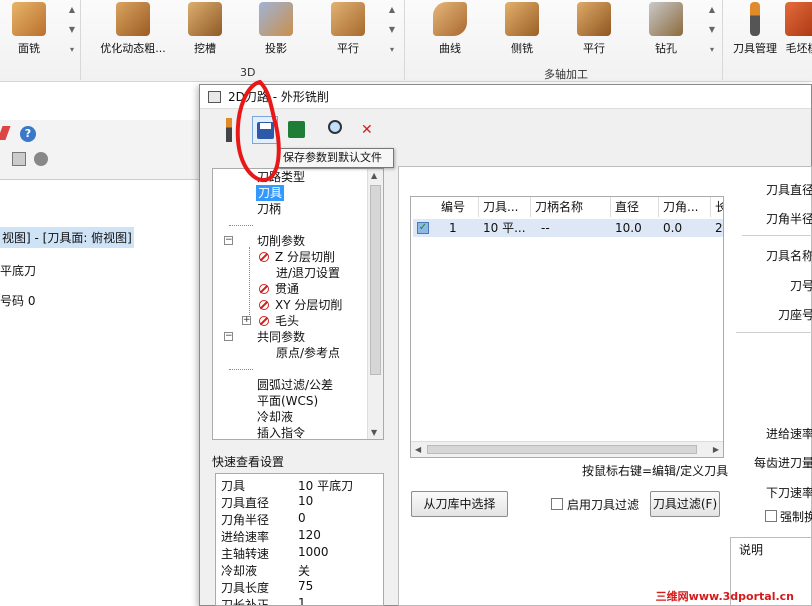 The image size is (812, 606). I want to click on tooltip: 保存参数到默认文件, so click(336, 158).